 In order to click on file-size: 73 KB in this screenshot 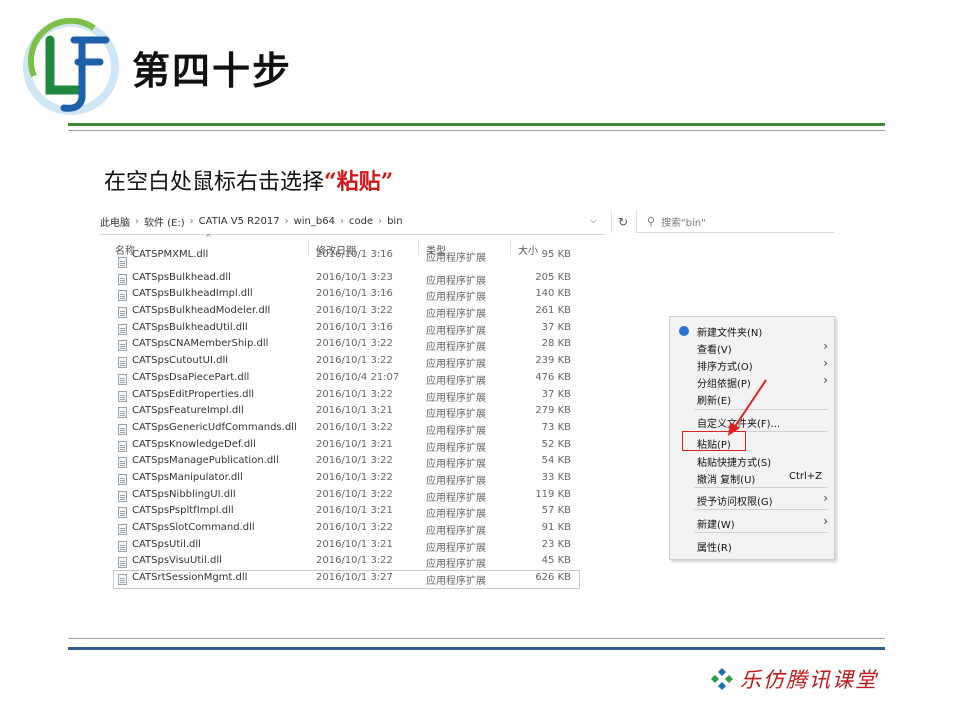, I will do `click(556, 427)`.